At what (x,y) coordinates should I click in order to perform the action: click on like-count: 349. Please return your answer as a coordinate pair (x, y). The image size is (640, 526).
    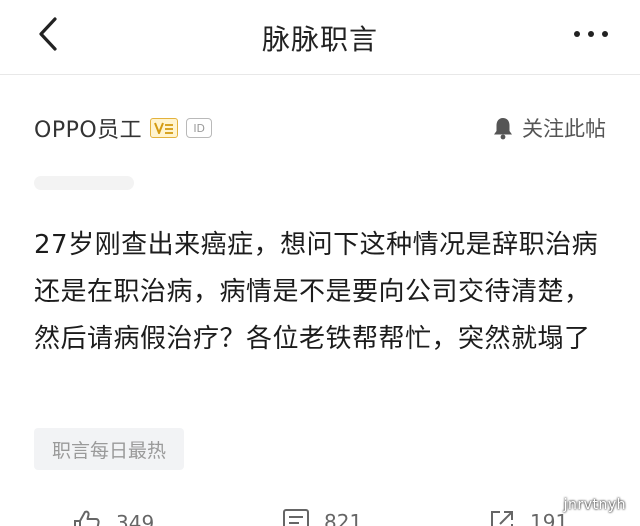
    Looking at the image, I should click on (135, 518).